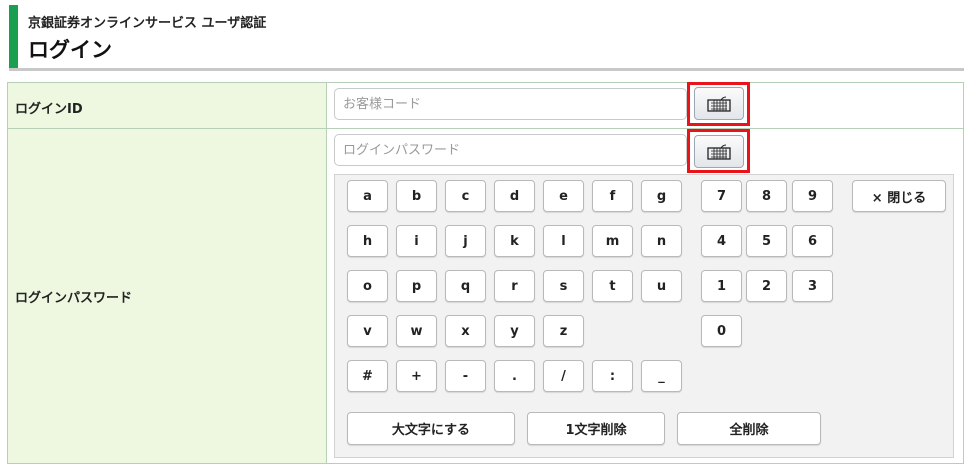  I want to click on page-title: ログイン, so click(70, 50).